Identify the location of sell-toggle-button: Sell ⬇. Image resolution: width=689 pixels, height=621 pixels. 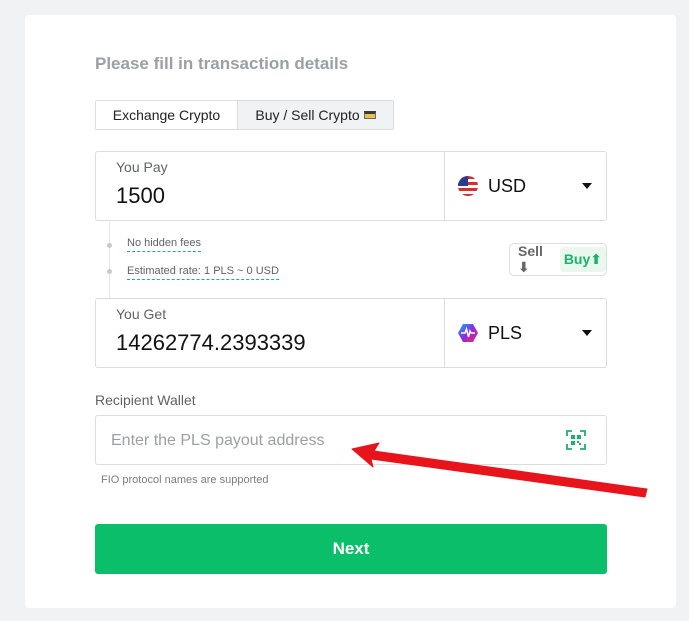
(536, 259).